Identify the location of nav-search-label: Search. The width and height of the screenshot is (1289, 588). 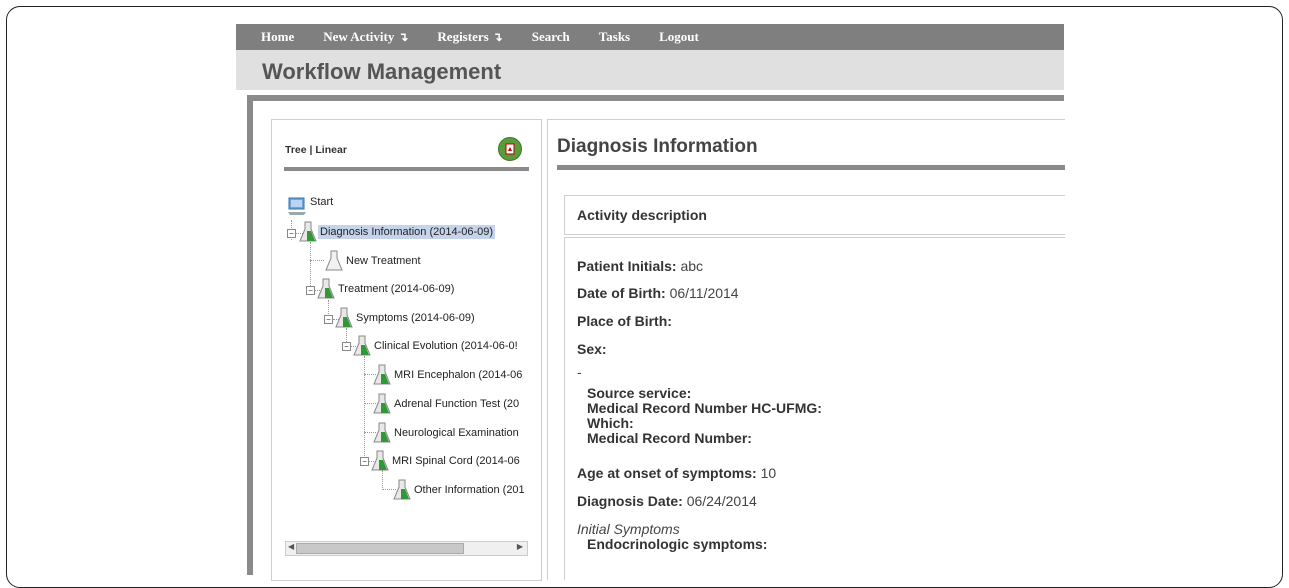
(550, 36).